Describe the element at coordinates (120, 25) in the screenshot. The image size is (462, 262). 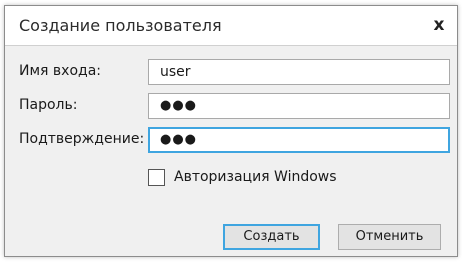
I see `dialog-title: Создание пользователя` at that location.